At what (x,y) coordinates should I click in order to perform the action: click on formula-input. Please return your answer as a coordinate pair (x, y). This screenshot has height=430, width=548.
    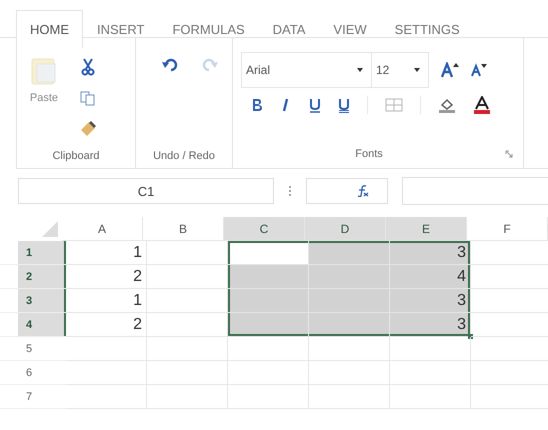
    Looking at the image, I should click on (475, 191).